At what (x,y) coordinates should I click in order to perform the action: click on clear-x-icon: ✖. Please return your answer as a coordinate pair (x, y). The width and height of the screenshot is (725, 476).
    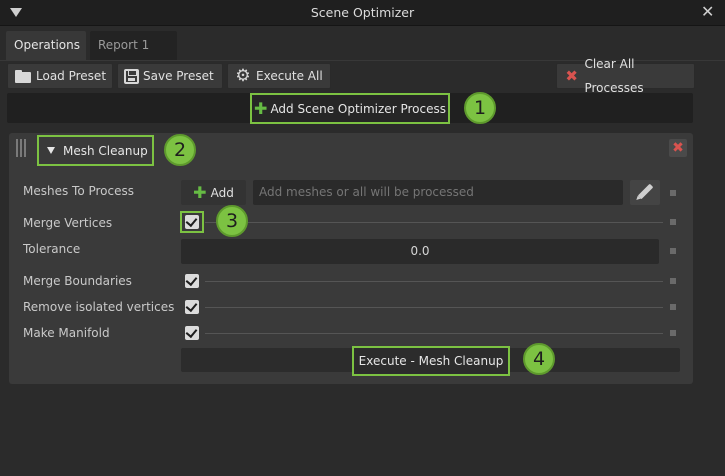
    Looking at the image, I should click on (571, 76).